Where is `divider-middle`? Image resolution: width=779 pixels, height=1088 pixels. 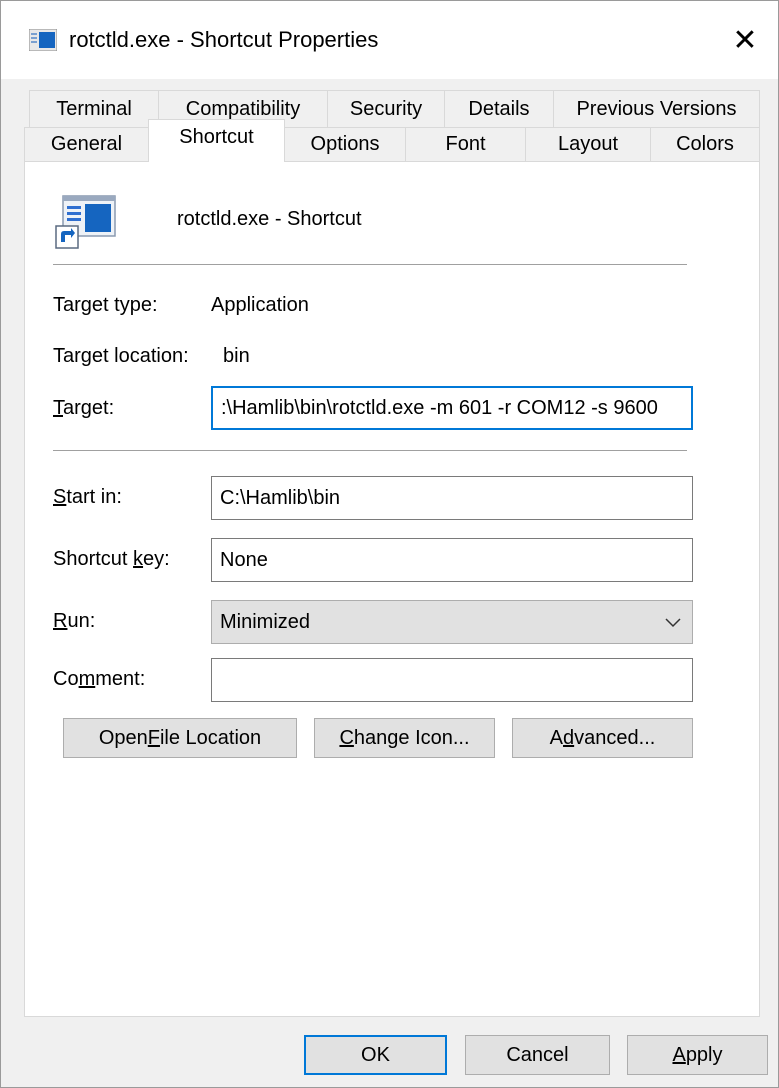 divider-middle is located at coordinates (370, 450).